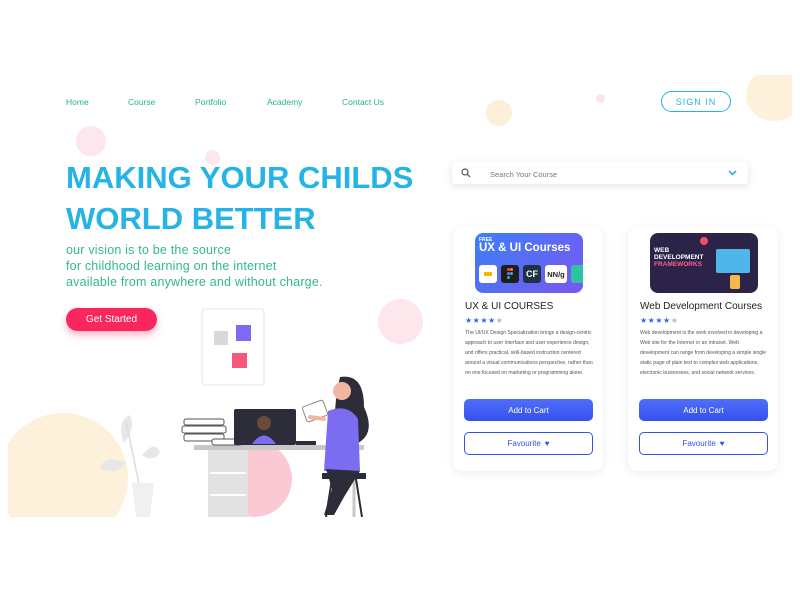  Describe the element at coordinates (317, 418) in the screenshot. I see `girl-arm` at that location.